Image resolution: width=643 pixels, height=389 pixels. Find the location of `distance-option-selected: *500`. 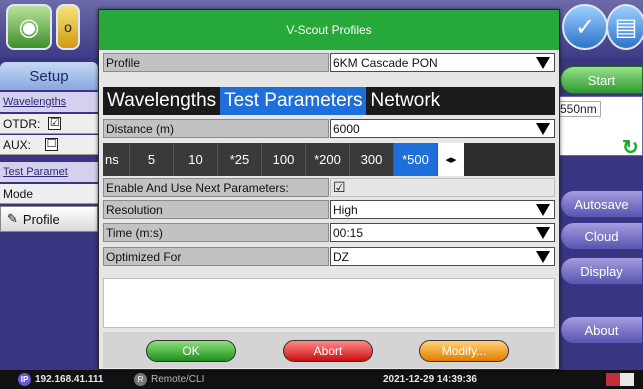

distance-option-selected: *500 is located at coordinates (416, 159).